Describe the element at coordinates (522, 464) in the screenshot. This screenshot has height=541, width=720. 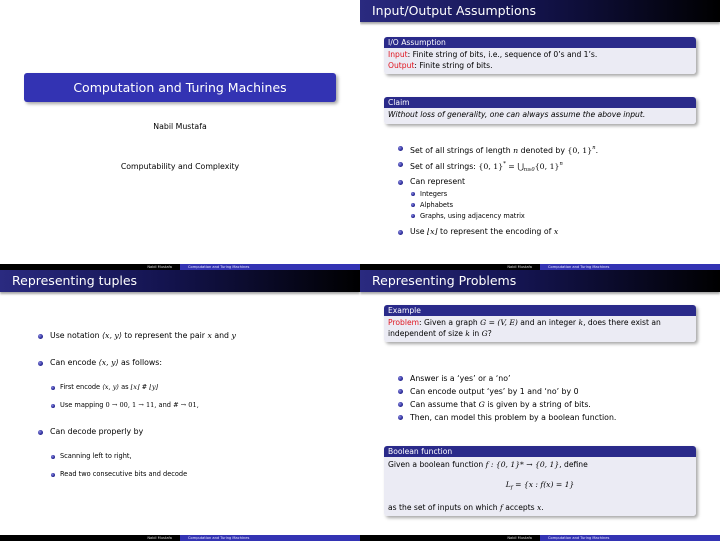
I see `math: f : {0, 1}* → {0, 1}` at that location.